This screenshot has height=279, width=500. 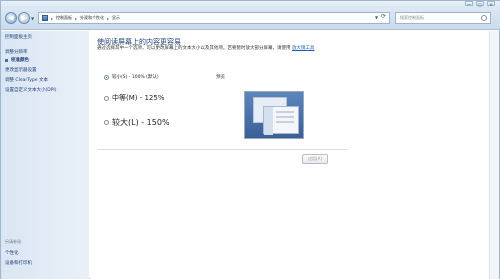 I want to click on forward-button: ▶, so click(x=24, y=18).